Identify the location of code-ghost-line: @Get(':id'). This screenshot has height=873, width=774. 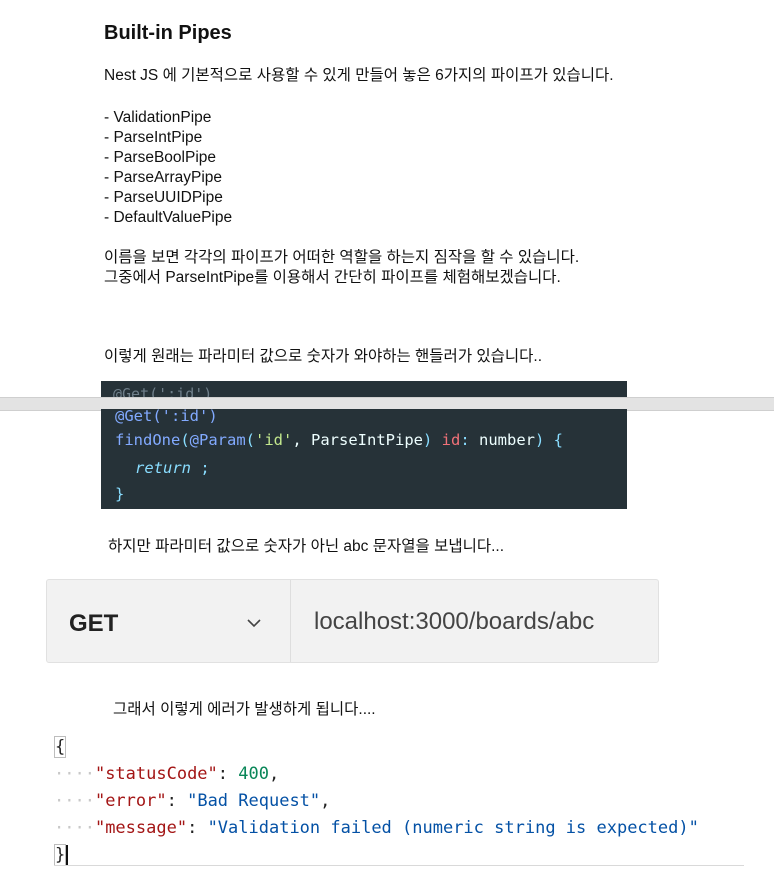
(163, 391).